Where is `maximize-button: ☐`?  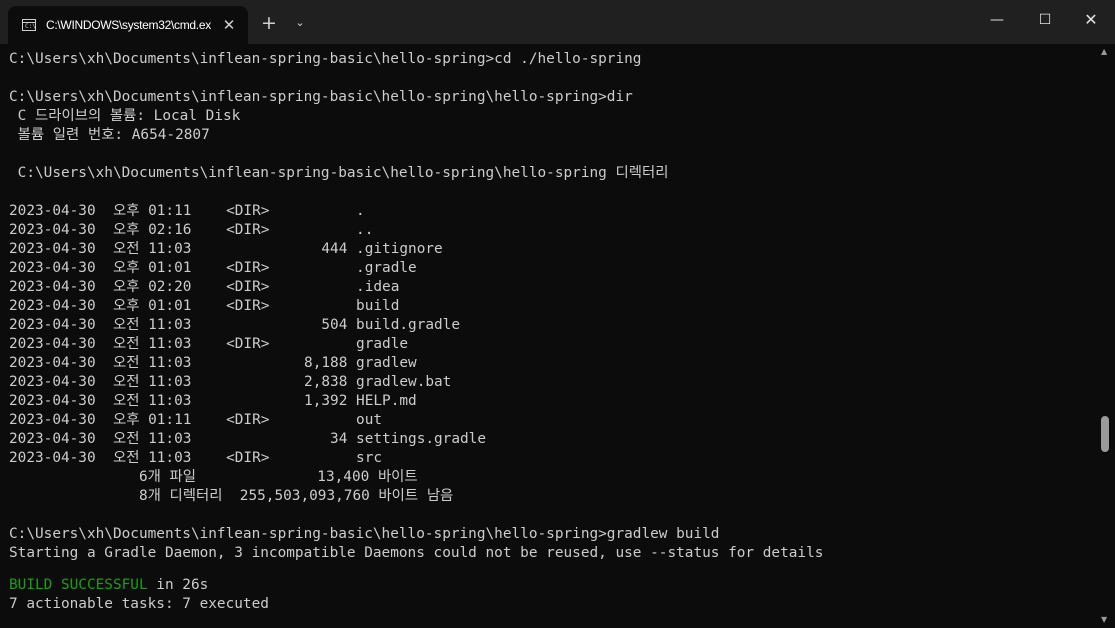
maximize-button: ☐ is located at coordinates (1045, 20).